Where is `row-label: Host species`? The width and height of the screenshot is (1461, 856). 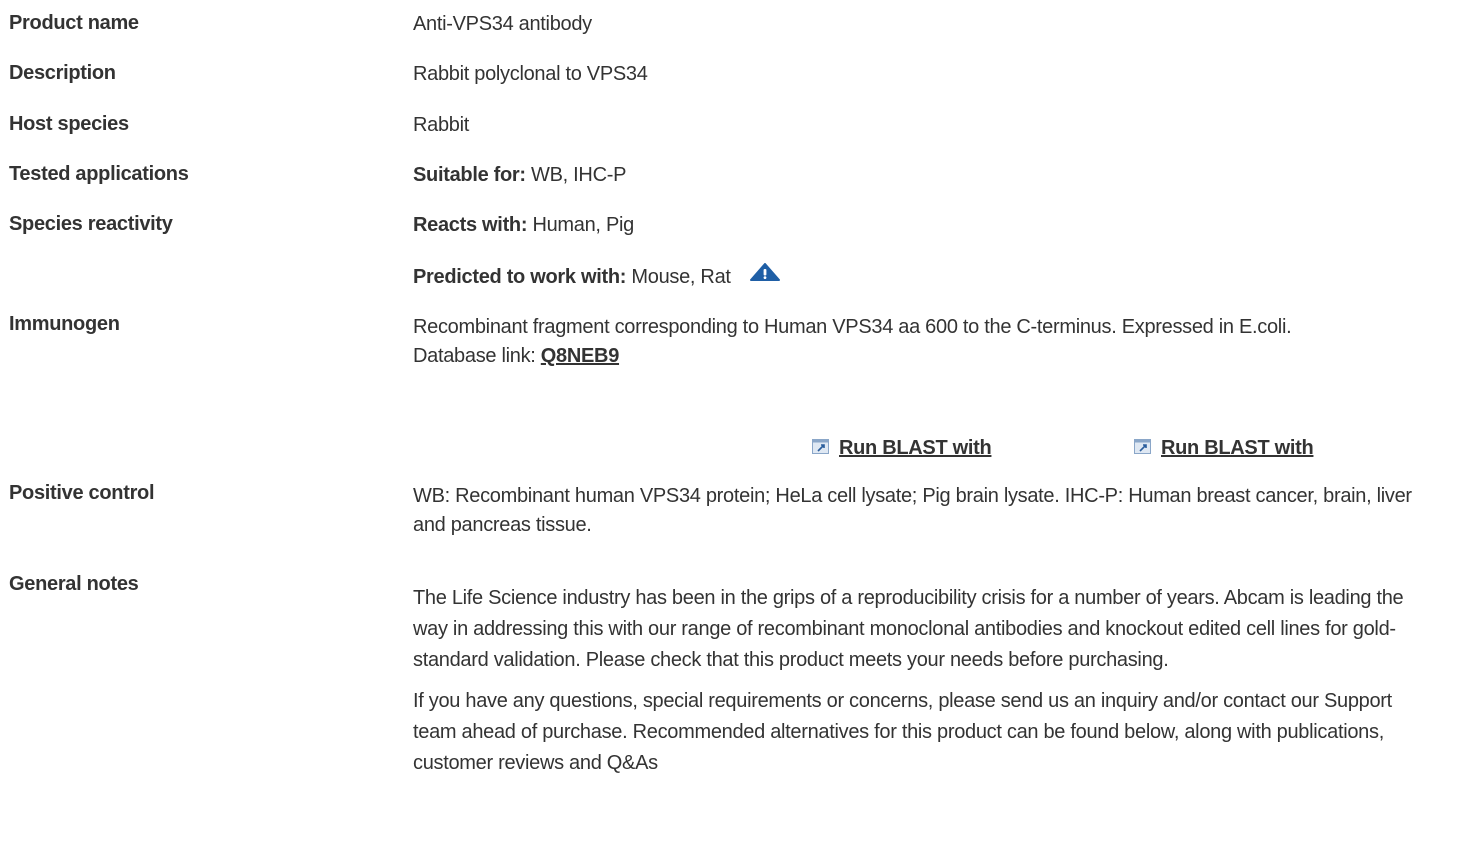
row-label: Host species is located at coordinates (69, 124).